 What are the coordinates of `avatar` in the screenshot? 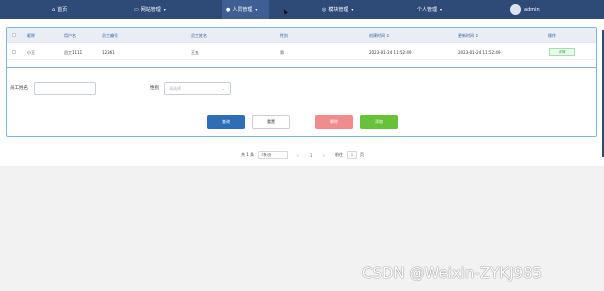 It's located at (515, 9).